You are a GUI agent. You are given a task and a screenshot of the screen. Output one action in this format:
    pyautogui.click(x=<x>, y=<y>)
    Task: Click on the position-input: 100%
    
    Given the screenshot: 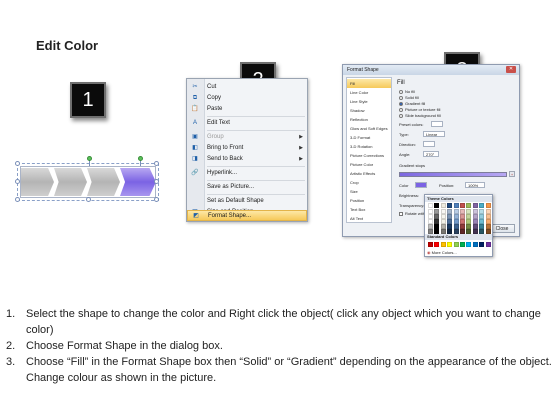 What is the action you would take?
    pyautogui.click(x=475, y=185)
    